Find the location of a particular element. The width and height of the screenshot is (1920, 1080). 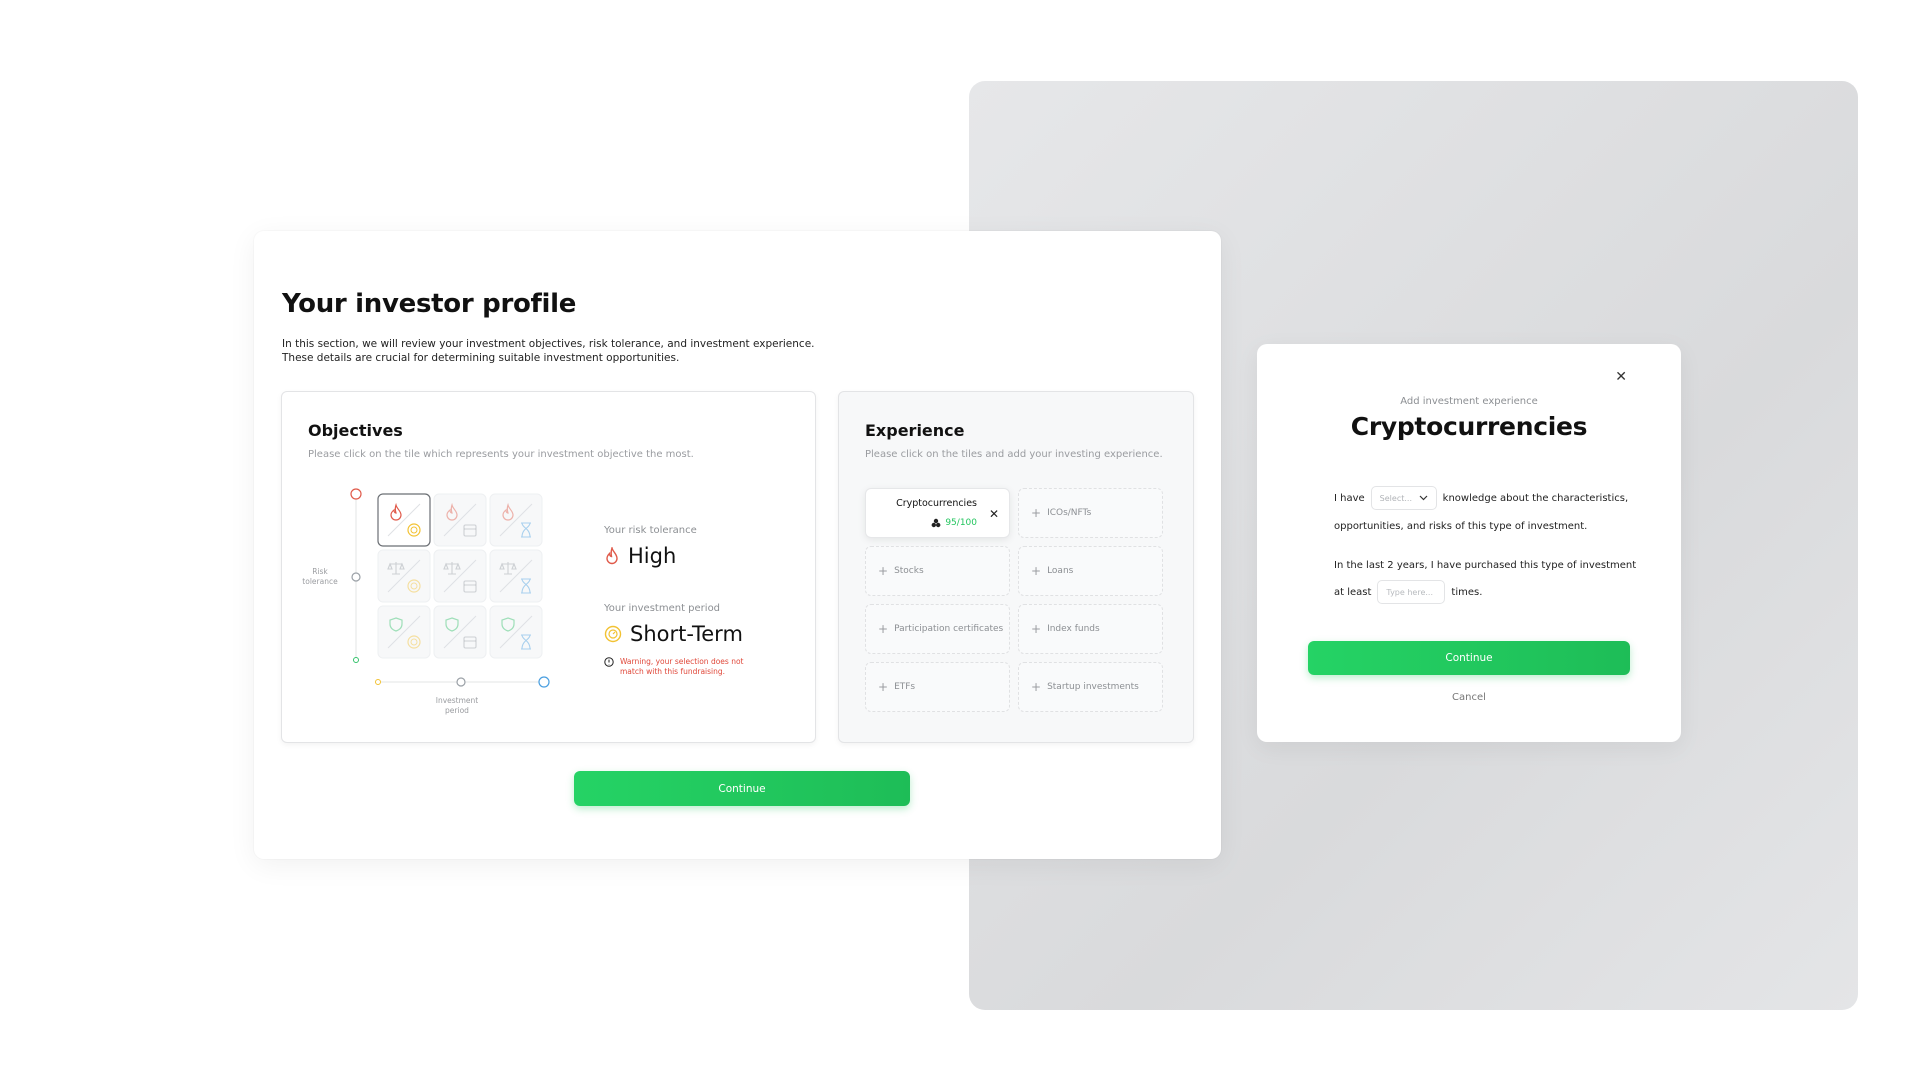

investment-period-axis-label: Investment period is located at coordinates (457, 705).